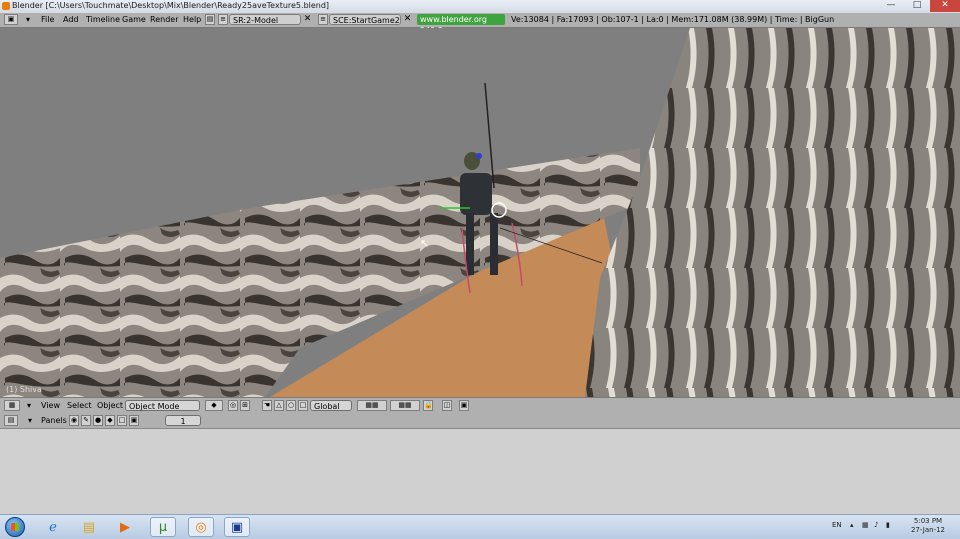 This screenshot has height=539, width=960. What do you see at coordinates (291, 405) in the screenshot?
I see `rotate-icon: ○` at bounding box center [291, 405].